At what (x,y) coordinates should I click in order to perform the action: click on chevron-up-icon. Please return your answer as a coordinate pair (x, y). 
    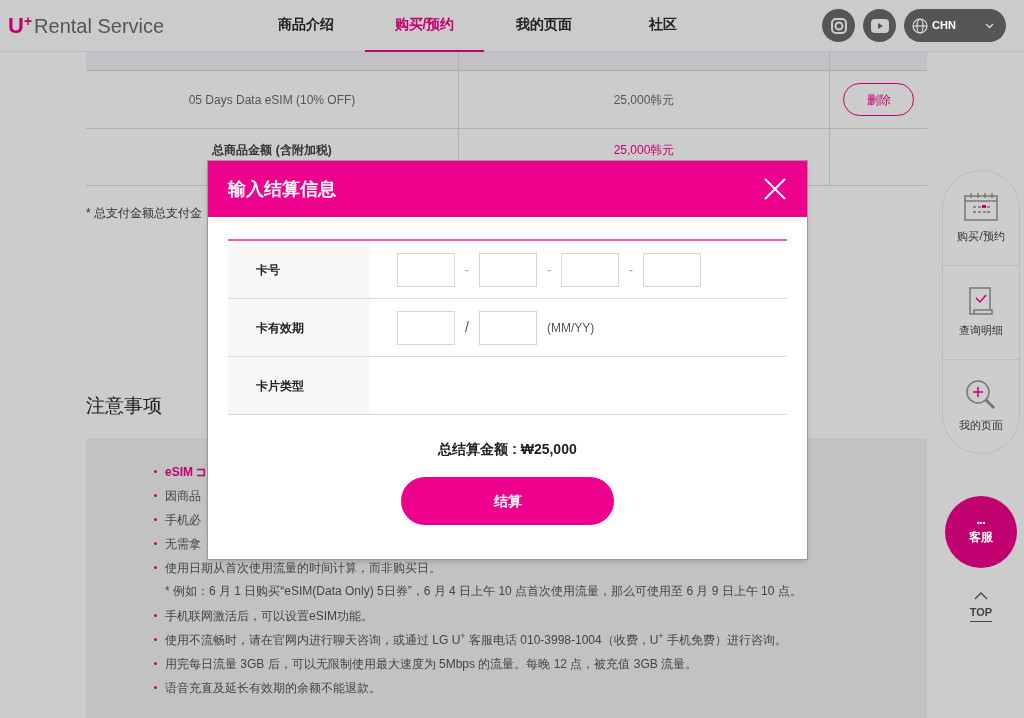
    Looking at the image, I should click on (981, 596).